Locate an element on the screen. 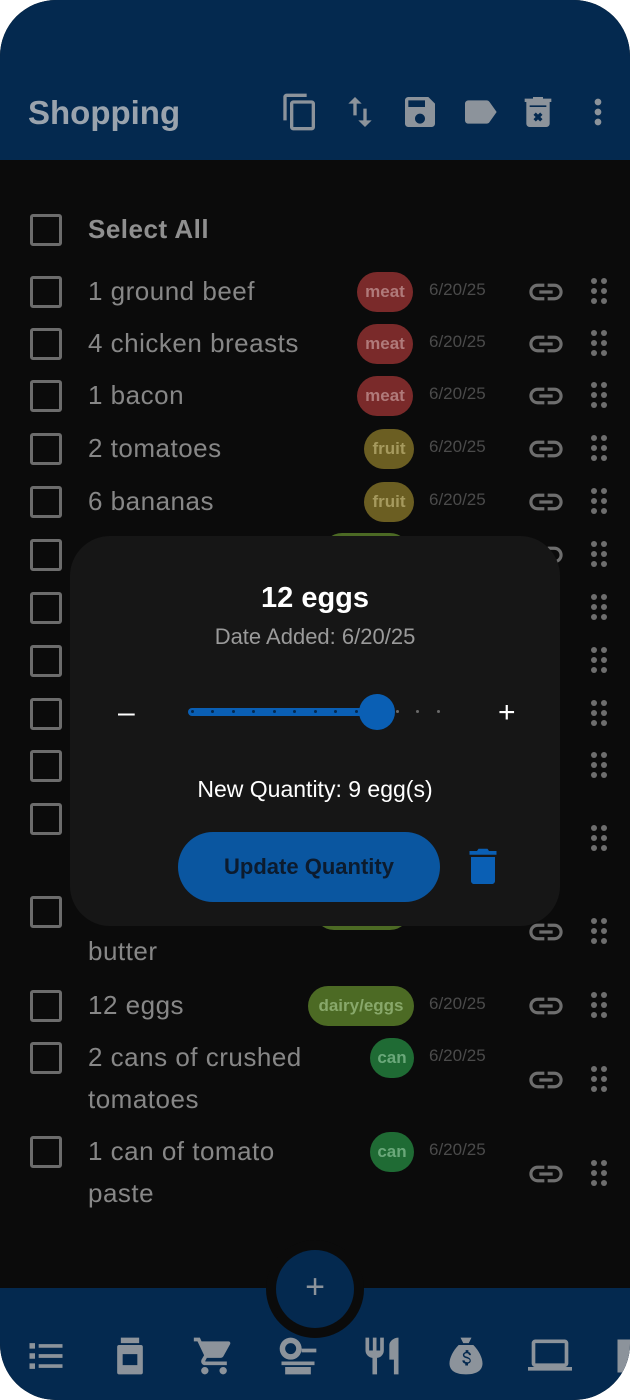 The width and height of the screenshot is (630, 1400). list-icon is located at coordinates (46, 1356).